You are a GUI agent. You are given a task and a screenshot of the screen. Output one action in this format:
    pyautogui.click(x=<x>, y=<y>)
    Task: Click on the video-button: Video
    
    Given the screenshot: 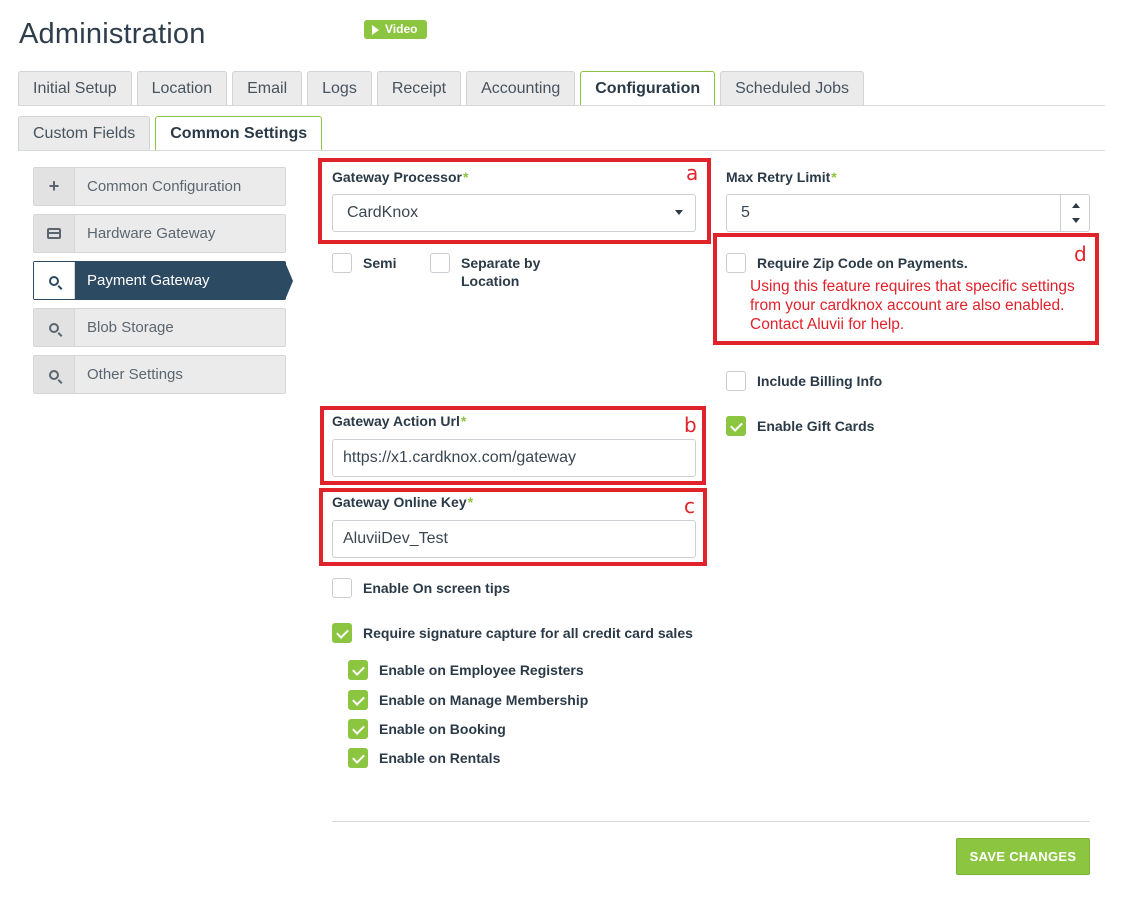 What is the action you would take?
    pyautogui.click(x=396, y=29)
    